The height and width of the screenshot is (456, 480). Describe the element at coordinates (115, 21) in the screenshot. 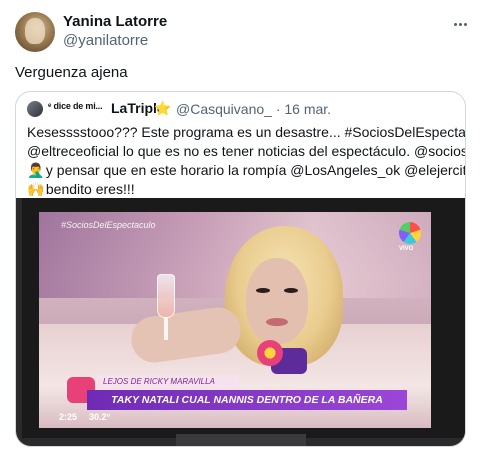

I see `author-name: Yanina Latorre` at that location.